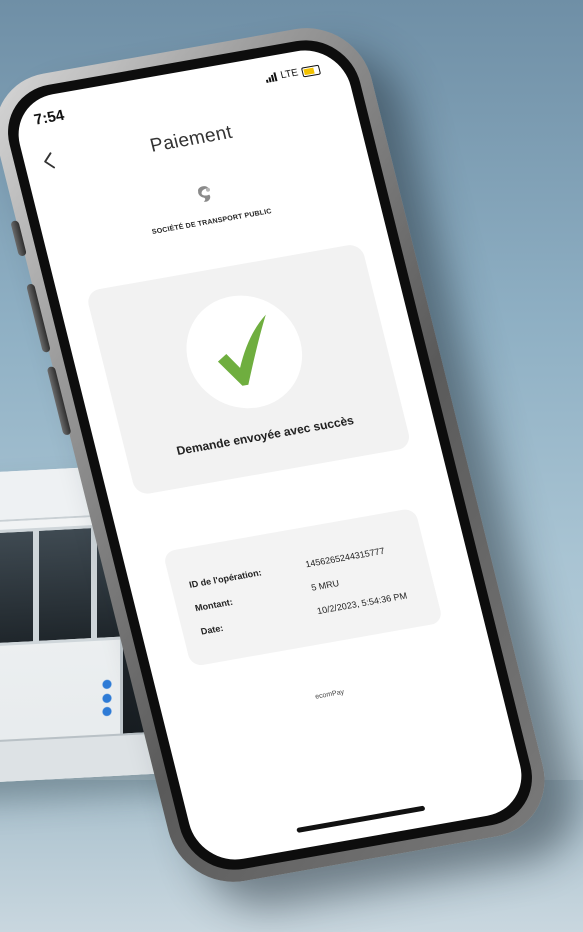 Image resolution: width=583 pixels, height=932 pixels. What do you see at coordinates (345, 557) in the screenshot?
I see `detail-value: 1456265244315777` at bounding box center [345, 557].